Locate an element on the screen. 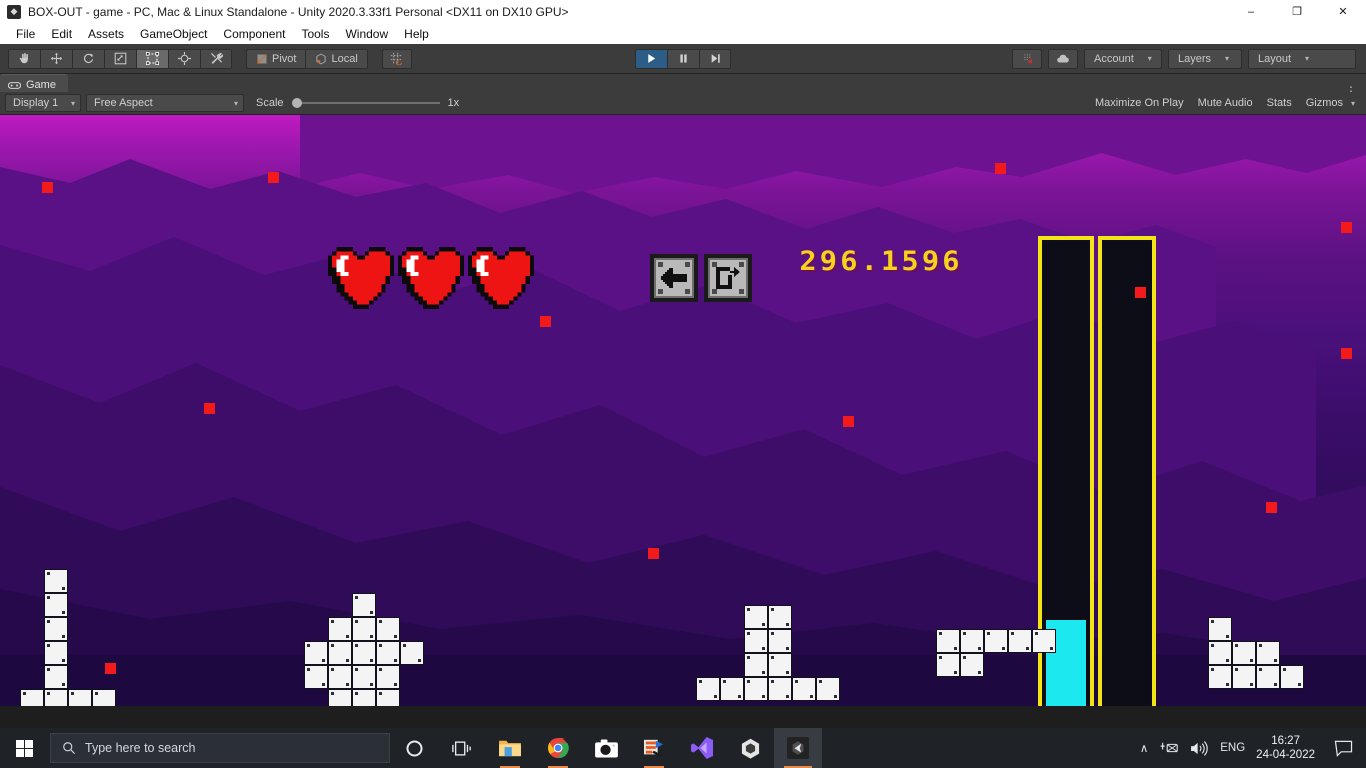 This screenshot has width=1366, height=768. menu-component: Component is located at coordinates (254, 34).